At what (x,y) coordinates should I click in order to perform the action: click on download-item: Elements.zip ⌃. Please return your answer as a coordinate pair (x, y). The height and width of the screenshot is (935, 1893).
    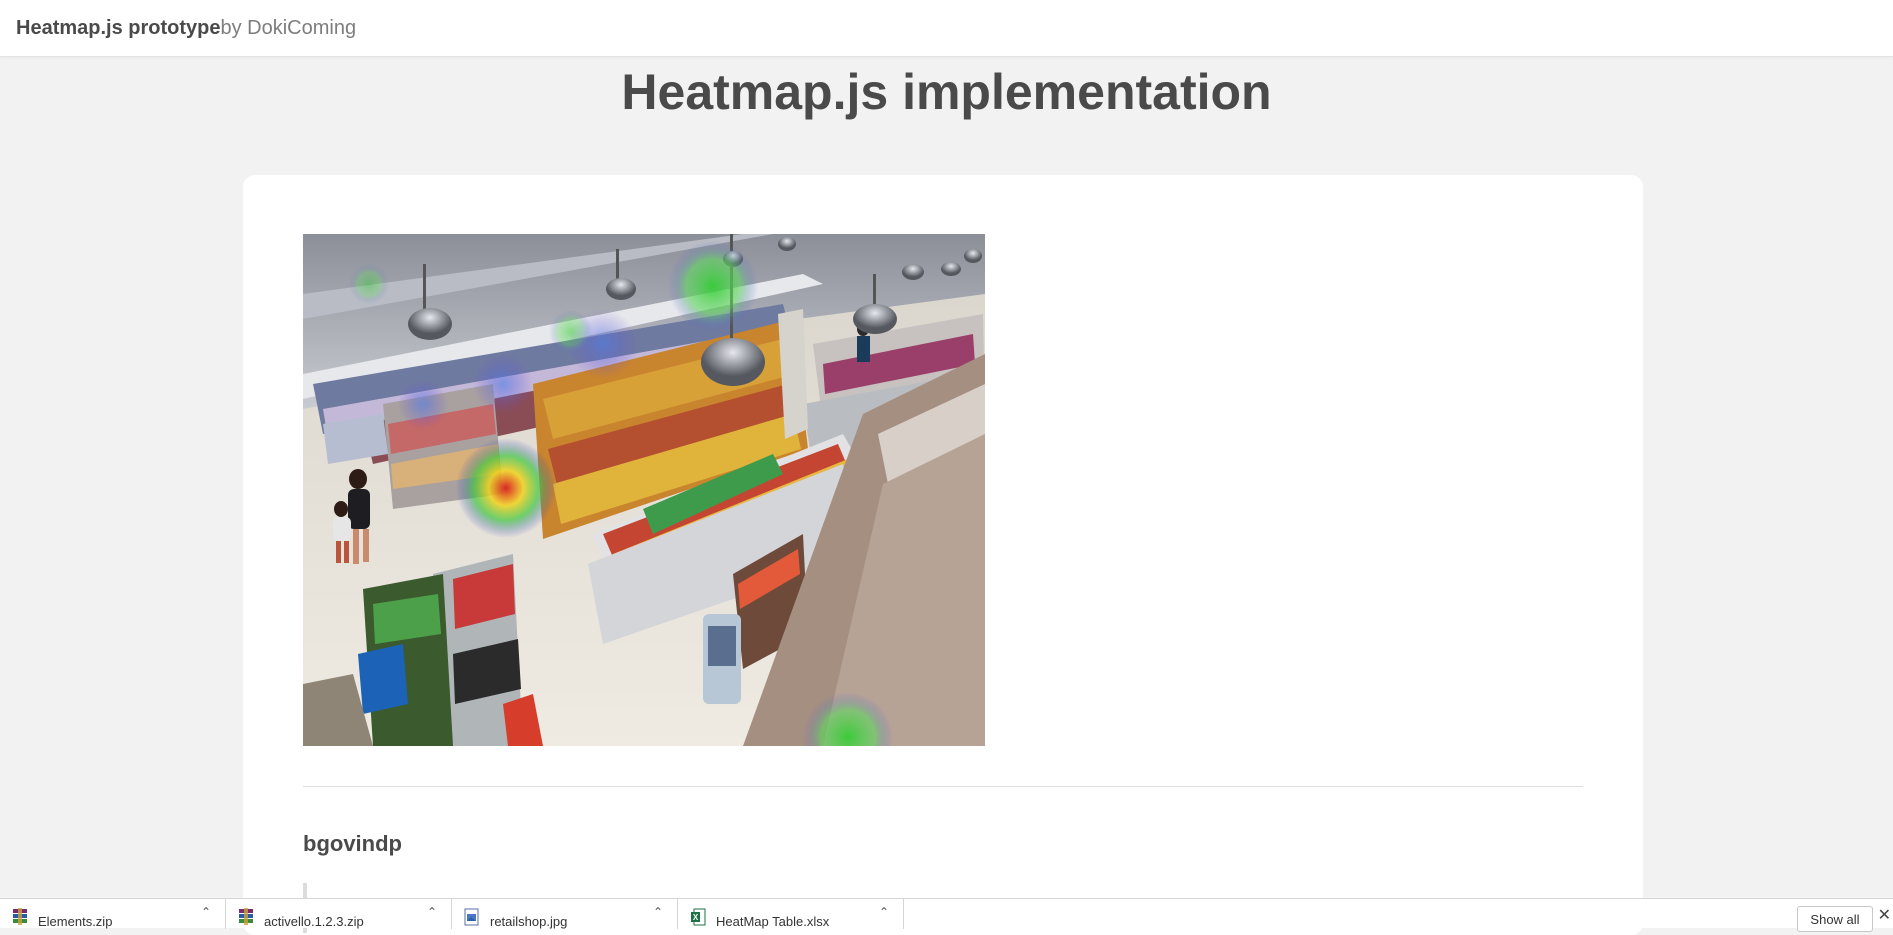
    Looking at the image, I should click on (113, 913).